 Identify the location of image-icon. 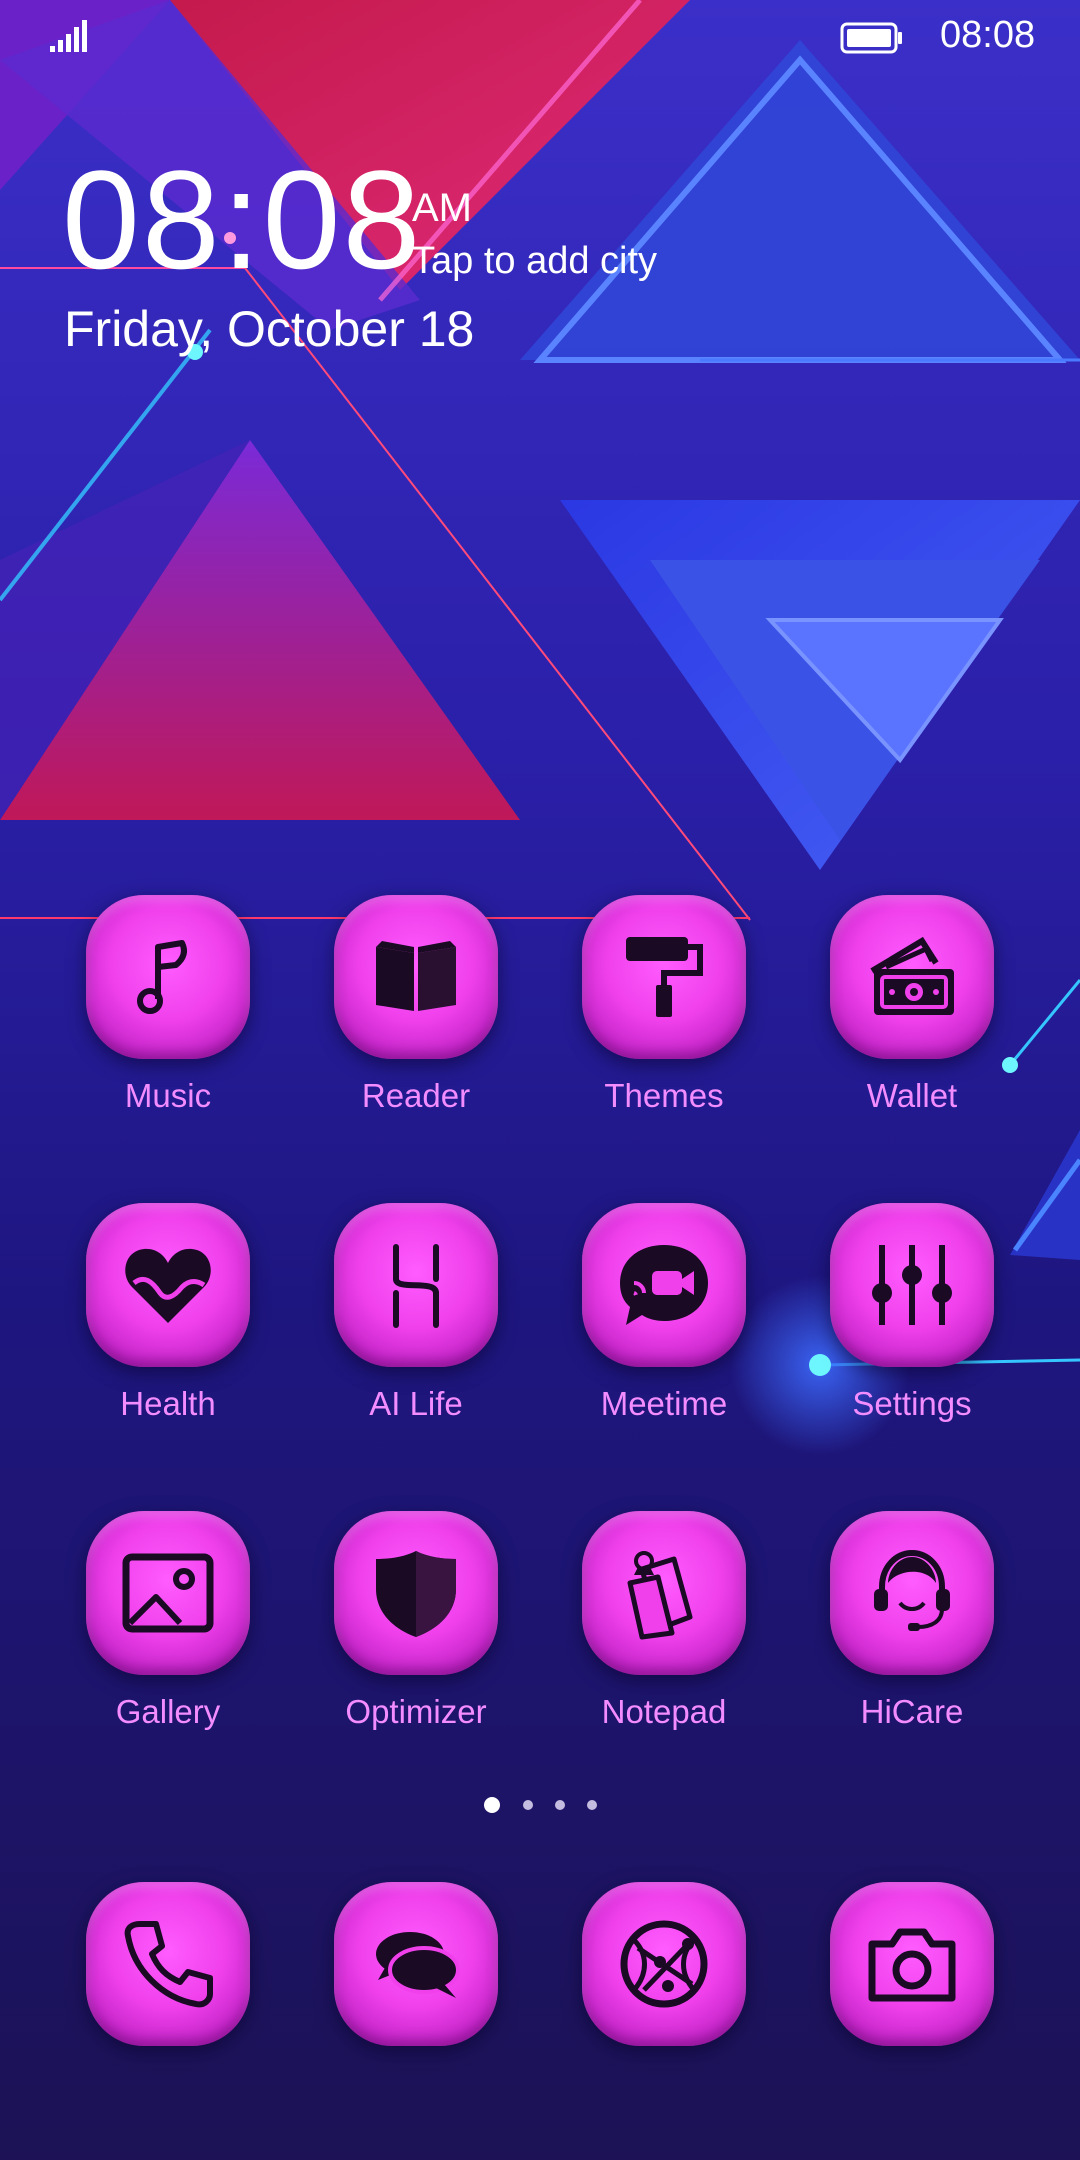
(168, 1593).